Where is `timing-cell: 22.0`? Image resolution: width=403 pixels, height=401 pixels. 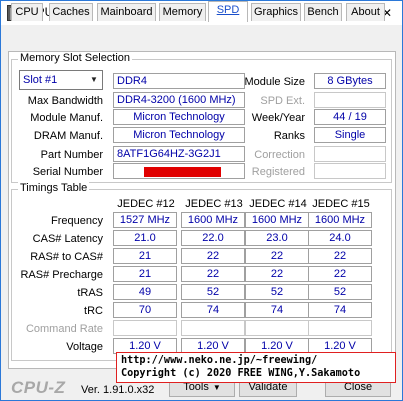
timing-cell: 22.0 is located at coordinates (213, 238).